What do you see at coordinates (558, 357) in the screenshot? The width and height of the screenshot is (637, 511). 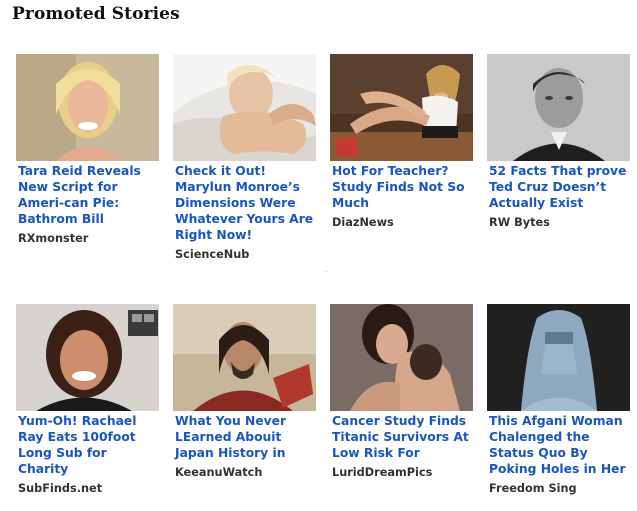 I see `burqa-woman-photo-icon` at bounding box center [558, 357].